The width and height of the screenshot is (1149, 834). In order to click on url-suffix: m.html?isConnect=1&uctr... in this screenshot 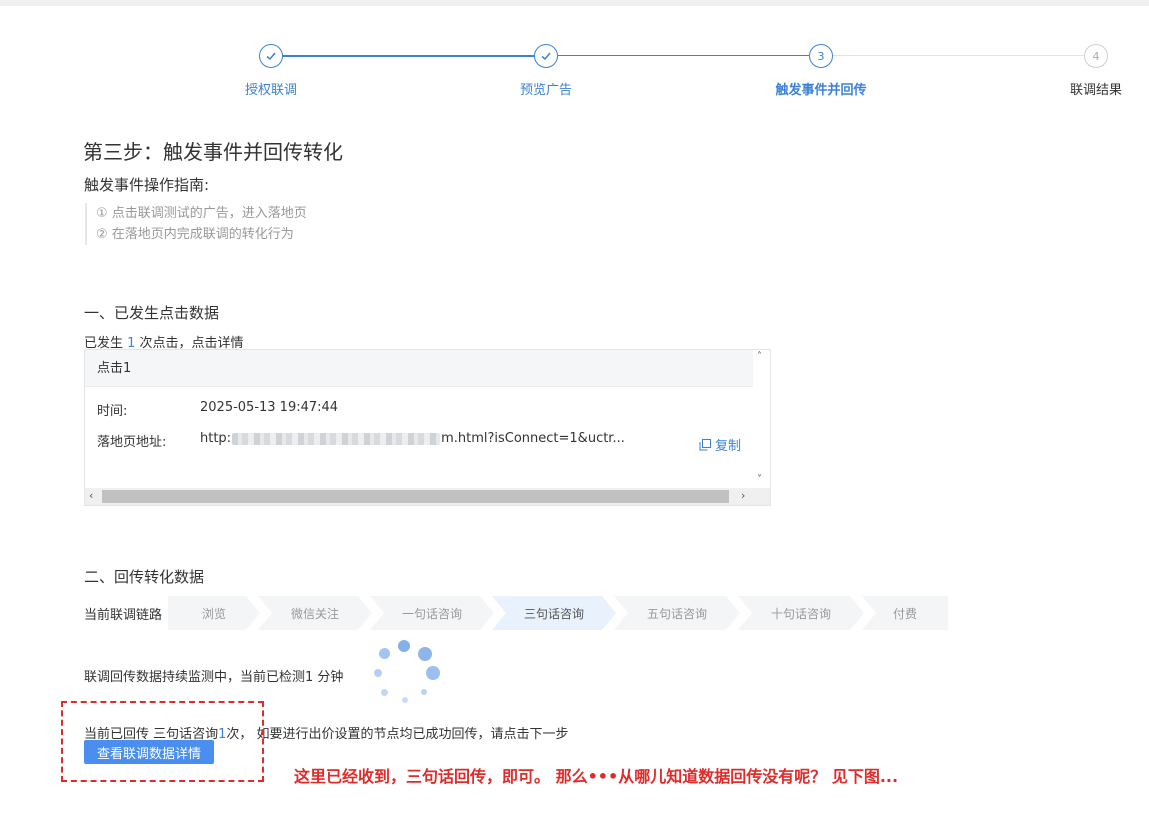, I will do `click(533, 438)`.